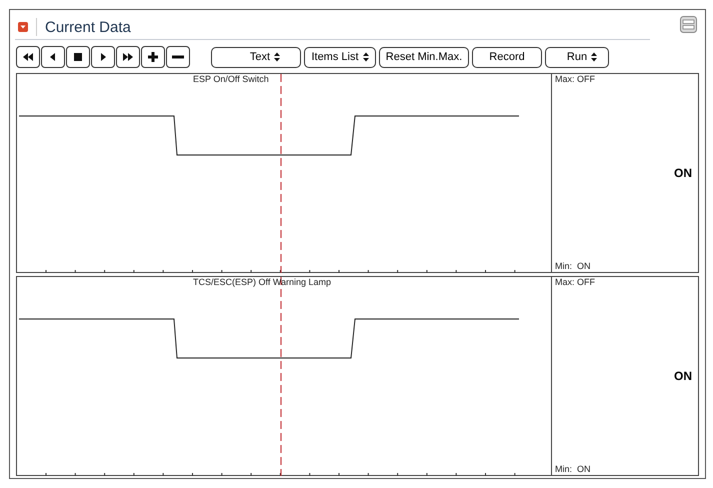 This screenshot has height=488, width=713. I want to click on dropdown: Text, so click(256, 57).